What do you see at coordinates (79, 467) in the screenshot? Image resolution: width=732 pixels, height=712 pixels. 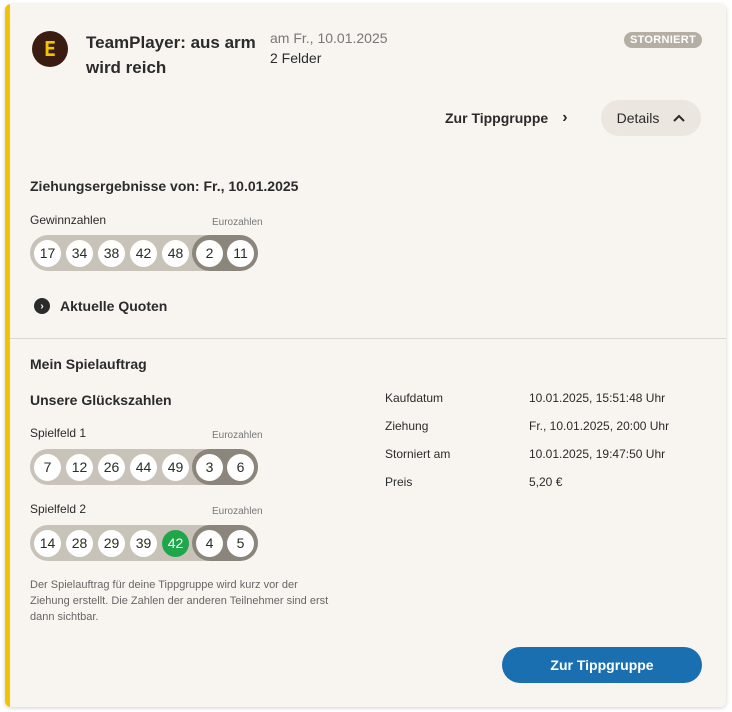 I see `number-ball: 12` at bounding box center [79, 467].